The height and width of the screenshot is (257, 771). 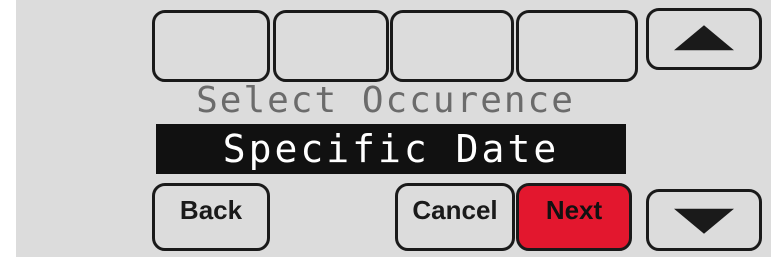 I want to click on selected-value-display: Specific Date, so click(x=391, y=149).